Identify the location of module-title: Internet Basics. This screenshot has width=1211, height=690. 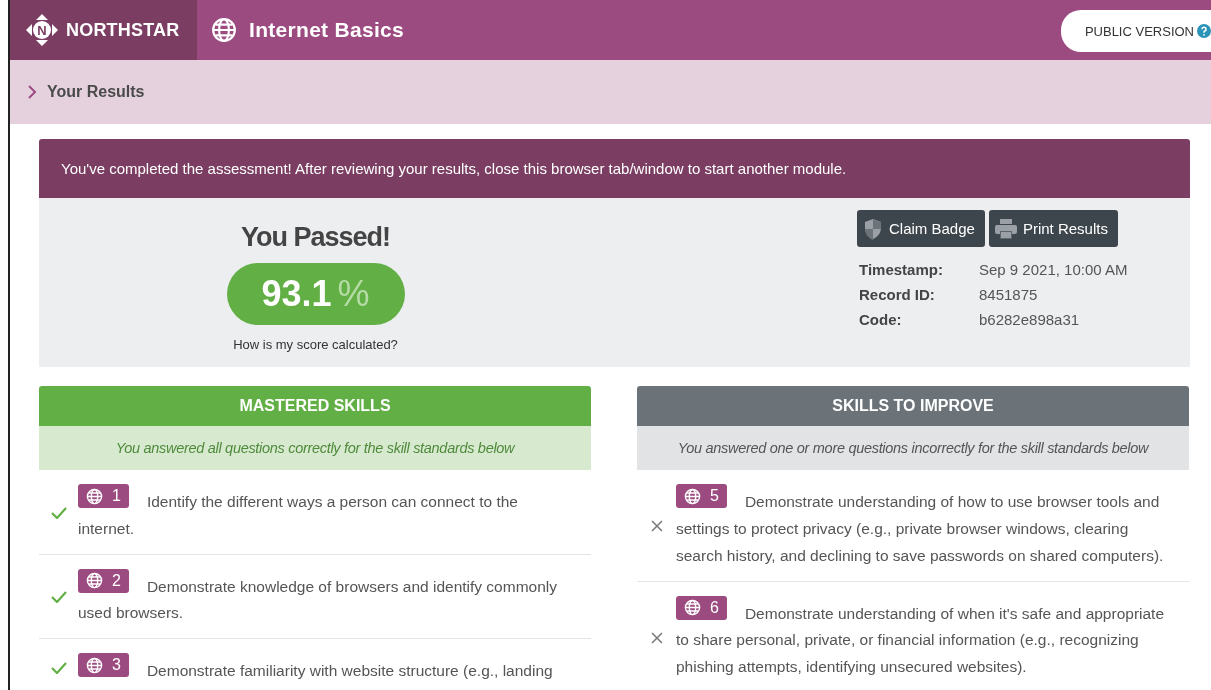
(327, 30).